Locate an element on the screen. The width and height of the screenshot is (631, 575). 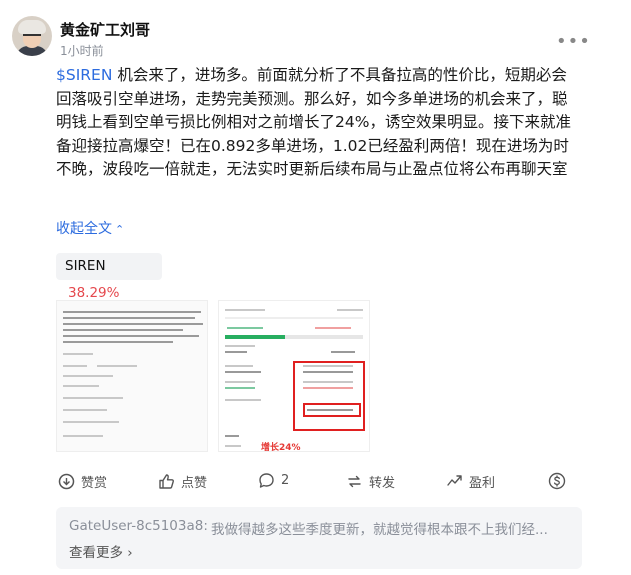
comment-button: 2 is located at coordinates (273, 480).